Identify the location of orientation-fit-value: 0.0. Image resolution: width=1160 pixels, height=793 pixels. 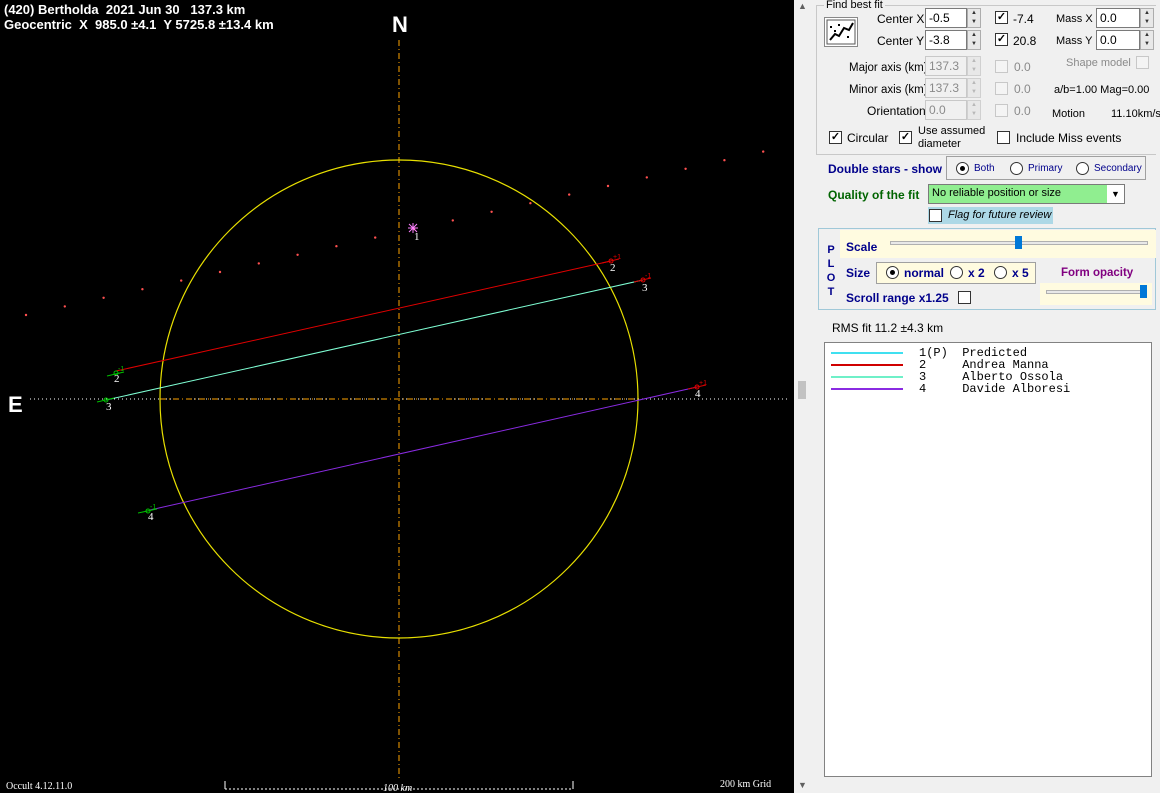
(1022, 111).